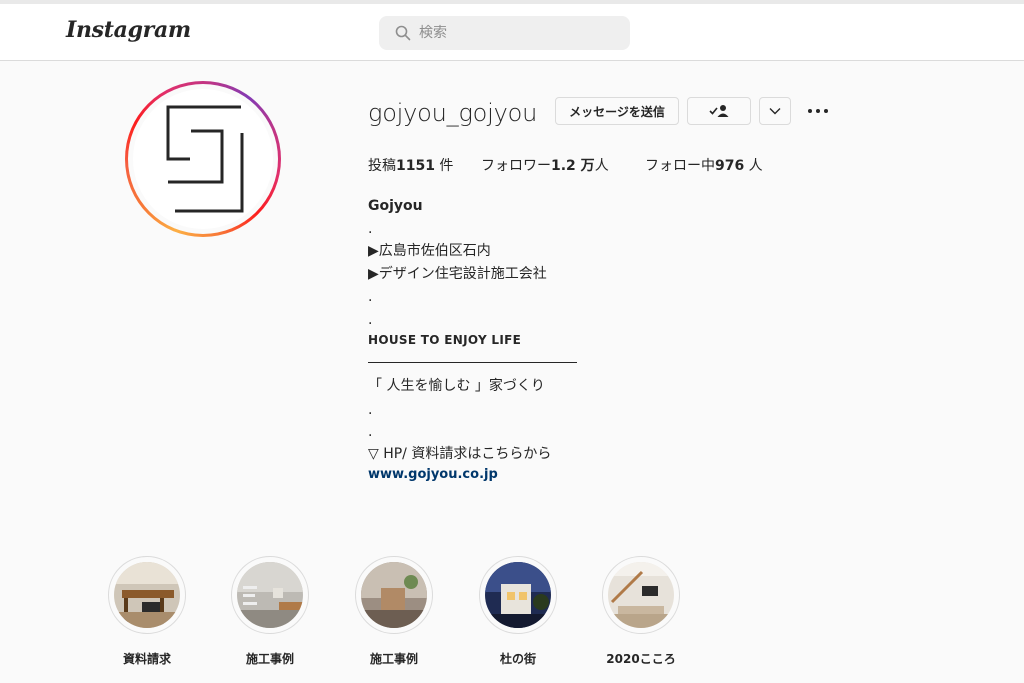  What do you see at coordinates (395, 206) in the screenshot?
I see `bio-display-name: Gojyou` at bounding box center [395, 206].